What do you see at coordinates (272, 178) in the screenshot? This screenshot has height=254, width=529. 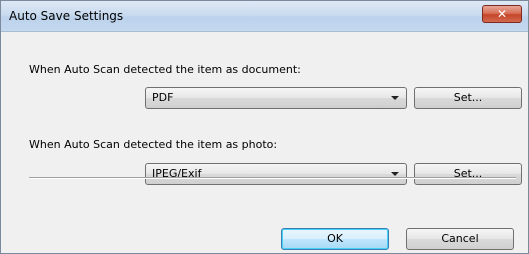 I see `separator` at bounding box center [272, 178].